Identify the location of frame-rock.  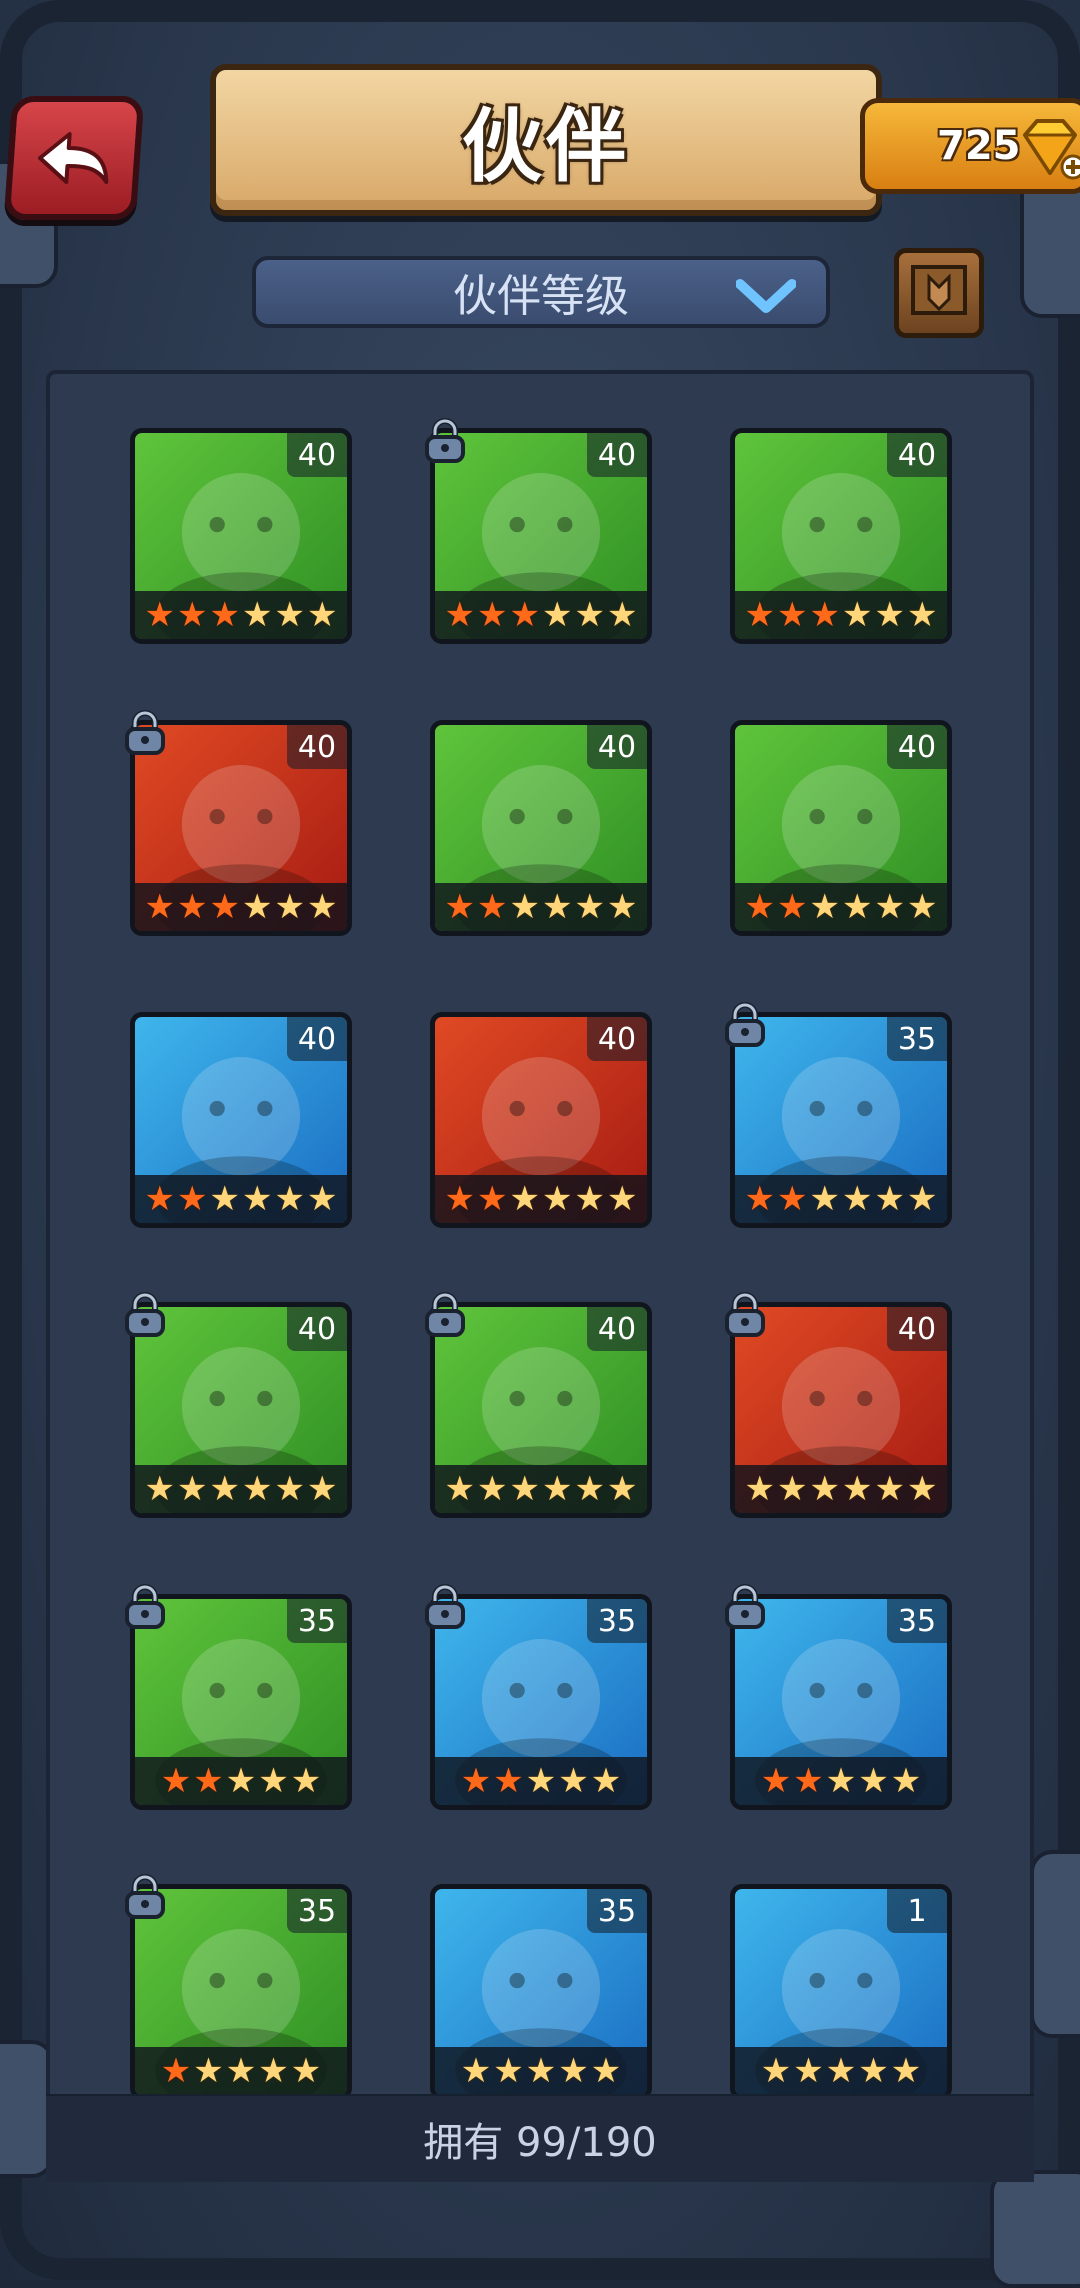
(1055, 1944).